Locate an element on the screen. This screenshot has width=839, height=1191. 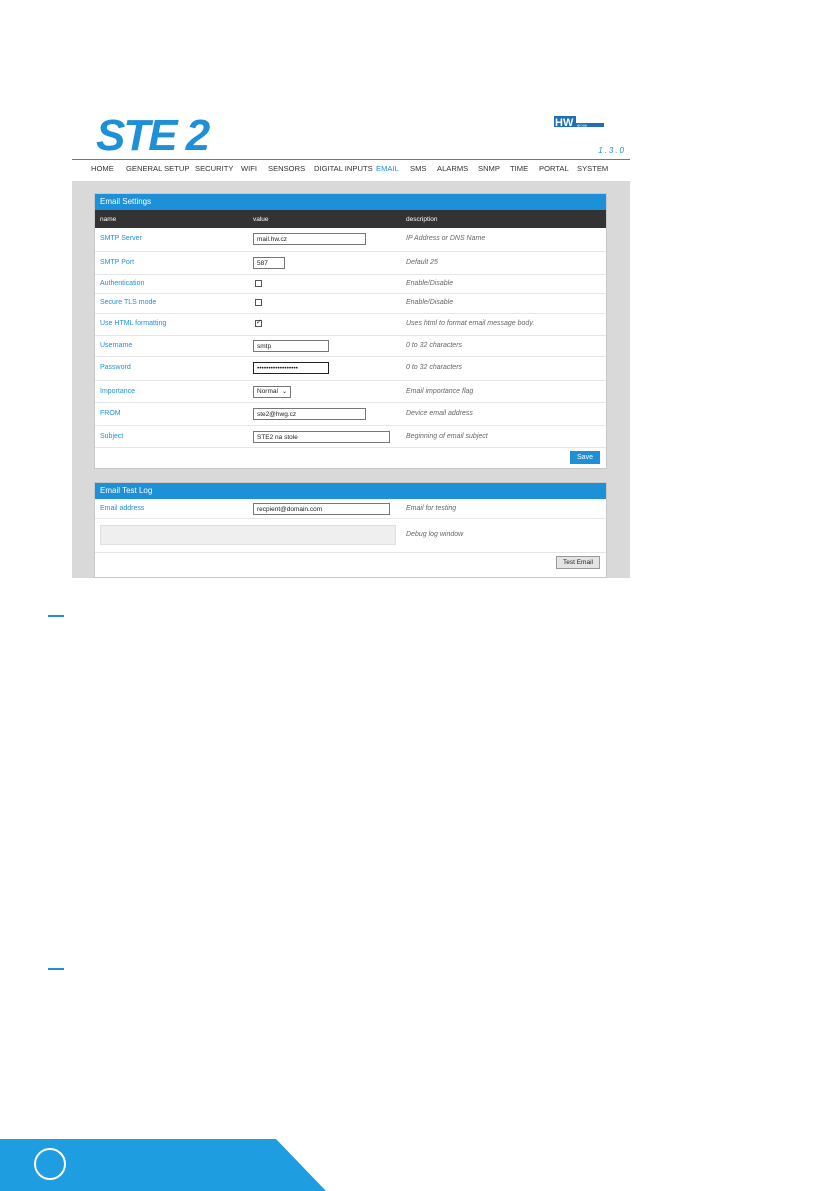
nav-time: TIME is located at coordinates (519, 172).